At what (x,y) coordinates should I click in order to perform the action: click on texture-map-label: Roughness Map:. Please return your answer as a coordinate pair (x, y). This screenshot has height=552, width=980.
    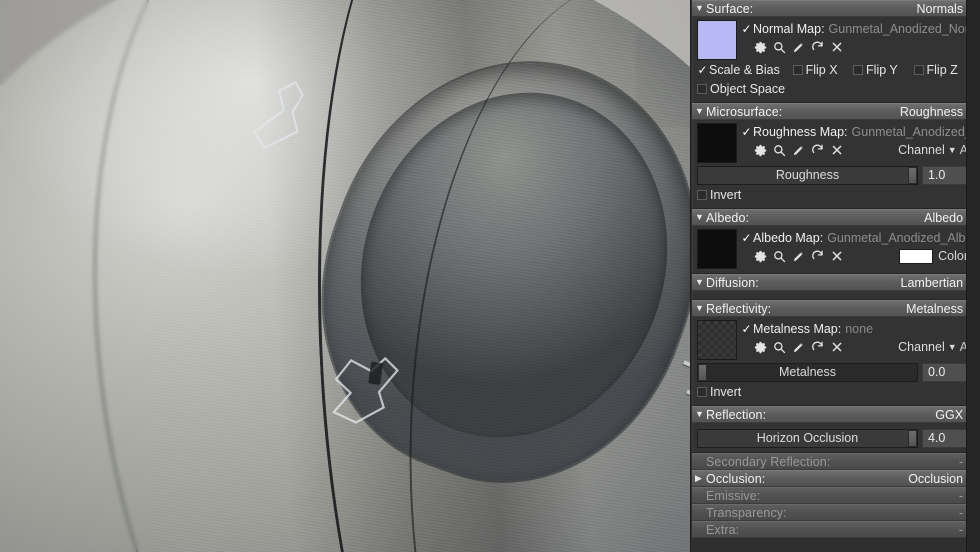
    Looking at the image, I should click on (800, 131).